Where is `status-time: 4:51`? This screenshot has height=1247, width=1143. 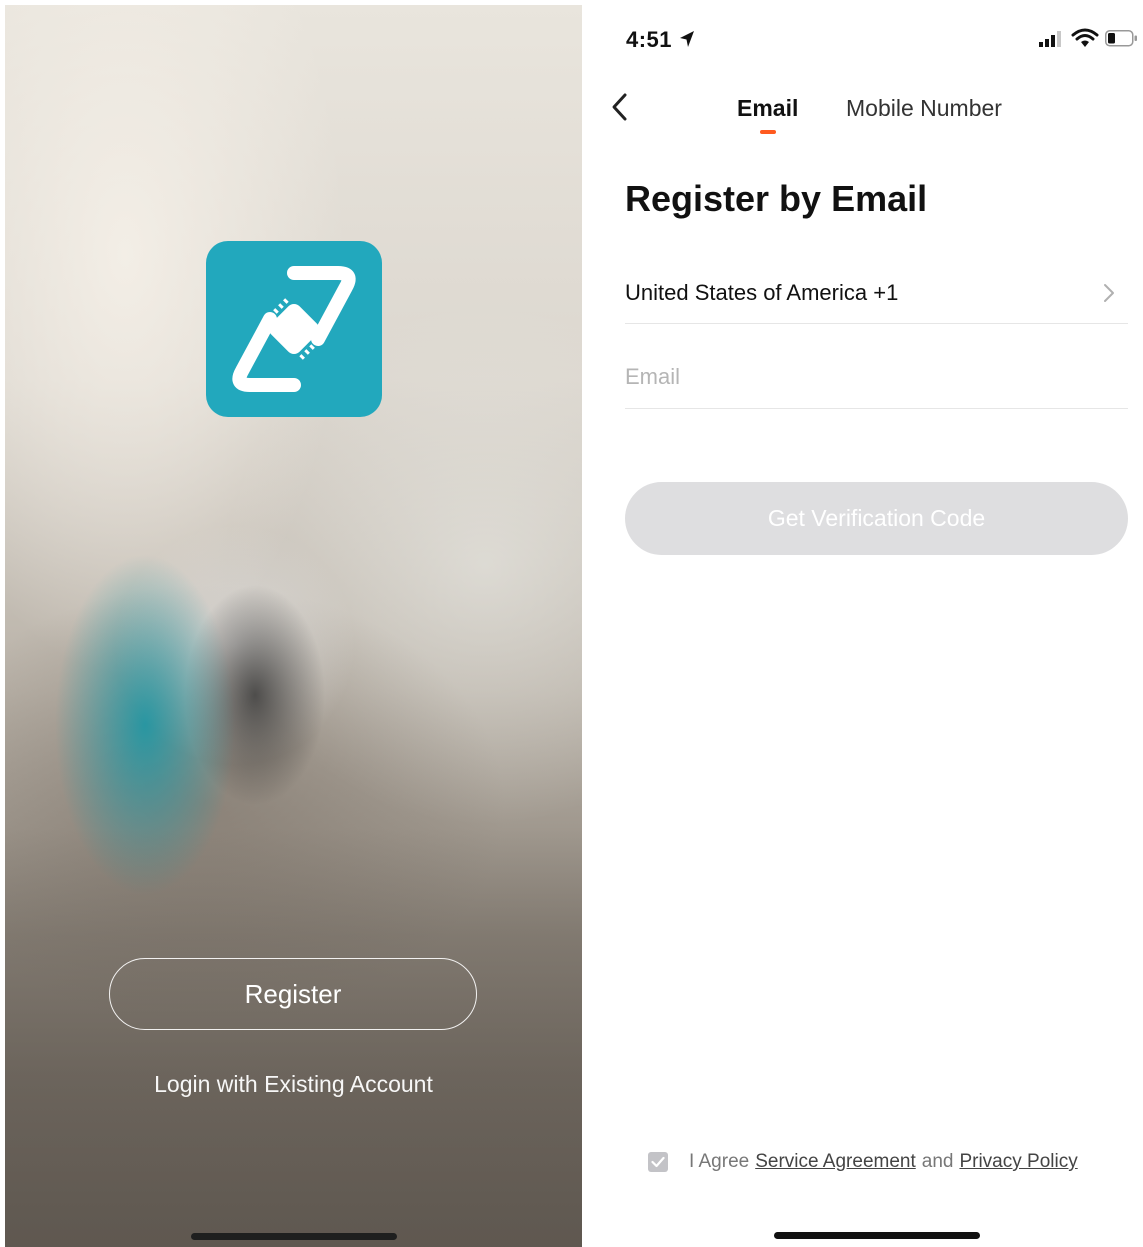 status-time: 4:51 is located at coordinates (649, 39).